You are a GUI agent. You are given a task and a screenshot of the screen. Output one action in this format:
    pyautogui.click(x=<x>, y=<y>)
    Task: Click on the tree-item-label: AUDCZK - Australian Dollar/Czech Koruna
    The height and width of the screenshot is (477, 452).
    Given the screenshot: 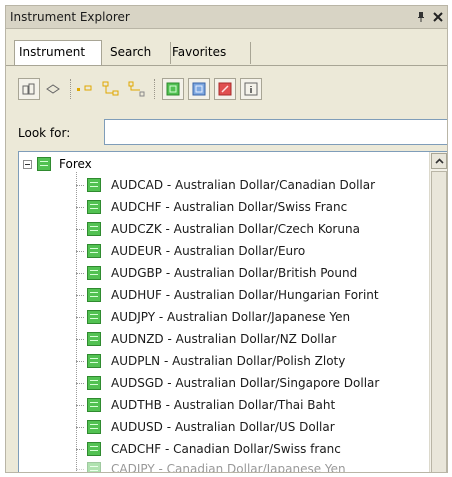 What is the action you would take?
    pyautogui.click(x=235, y=229)
    